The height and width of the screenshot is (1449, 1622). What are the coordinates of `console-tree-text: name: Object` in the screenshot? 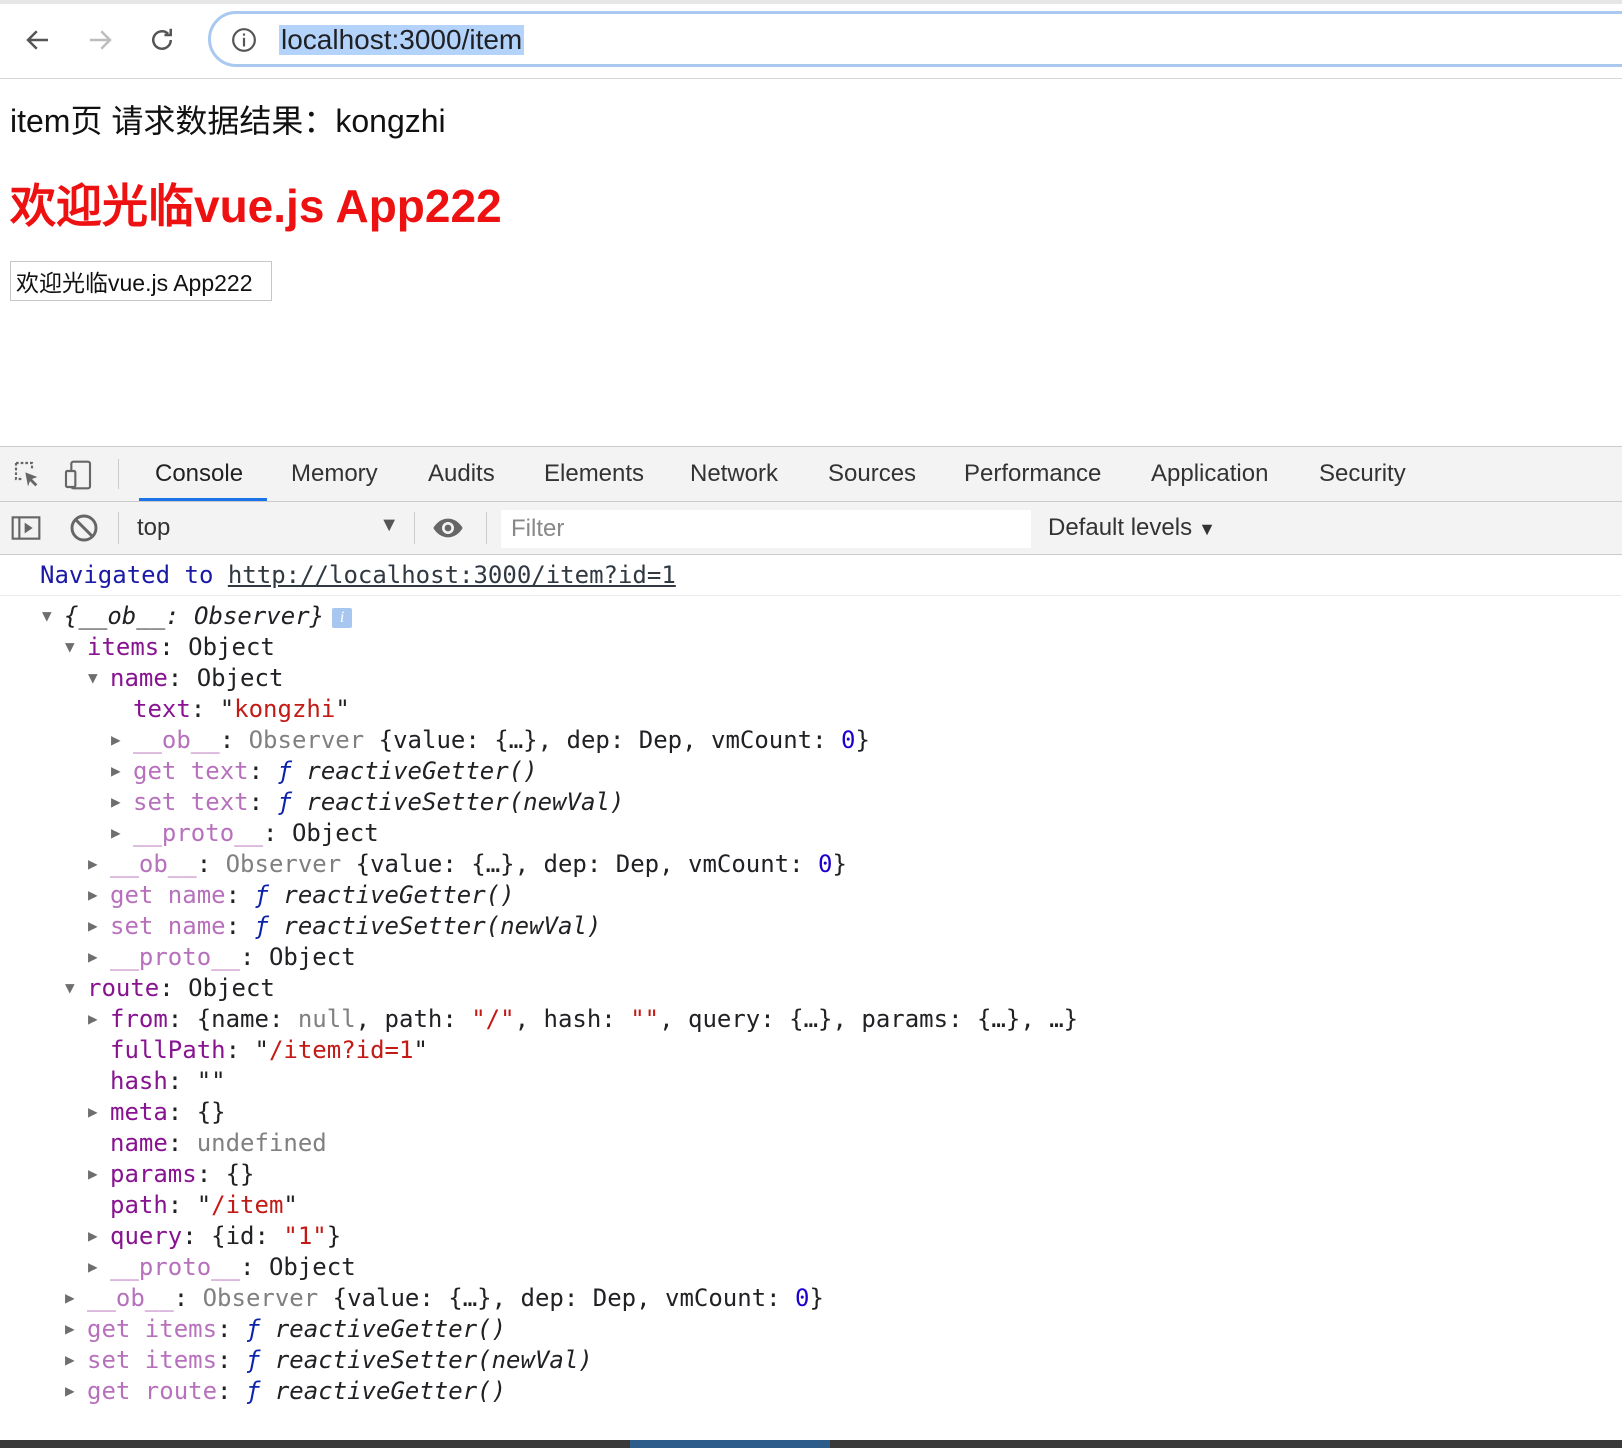 It's located at (196, 678).